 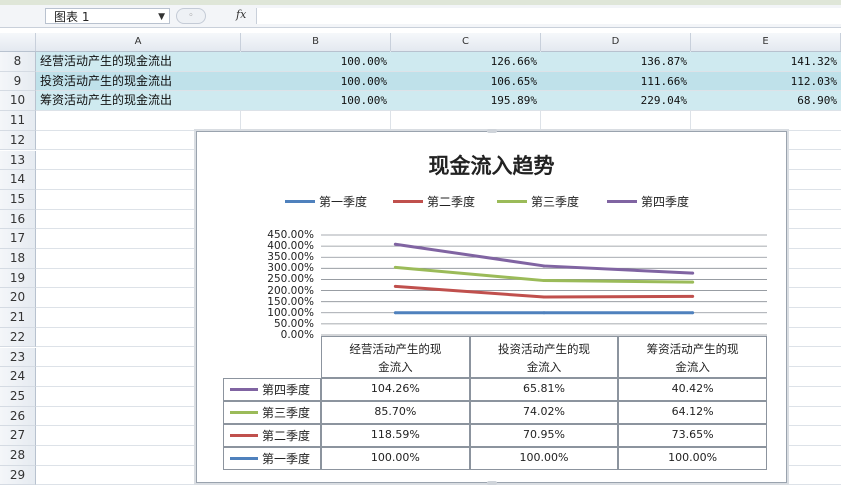 I want to click on chart-resize-handle-top, so click(x=492, y=131).